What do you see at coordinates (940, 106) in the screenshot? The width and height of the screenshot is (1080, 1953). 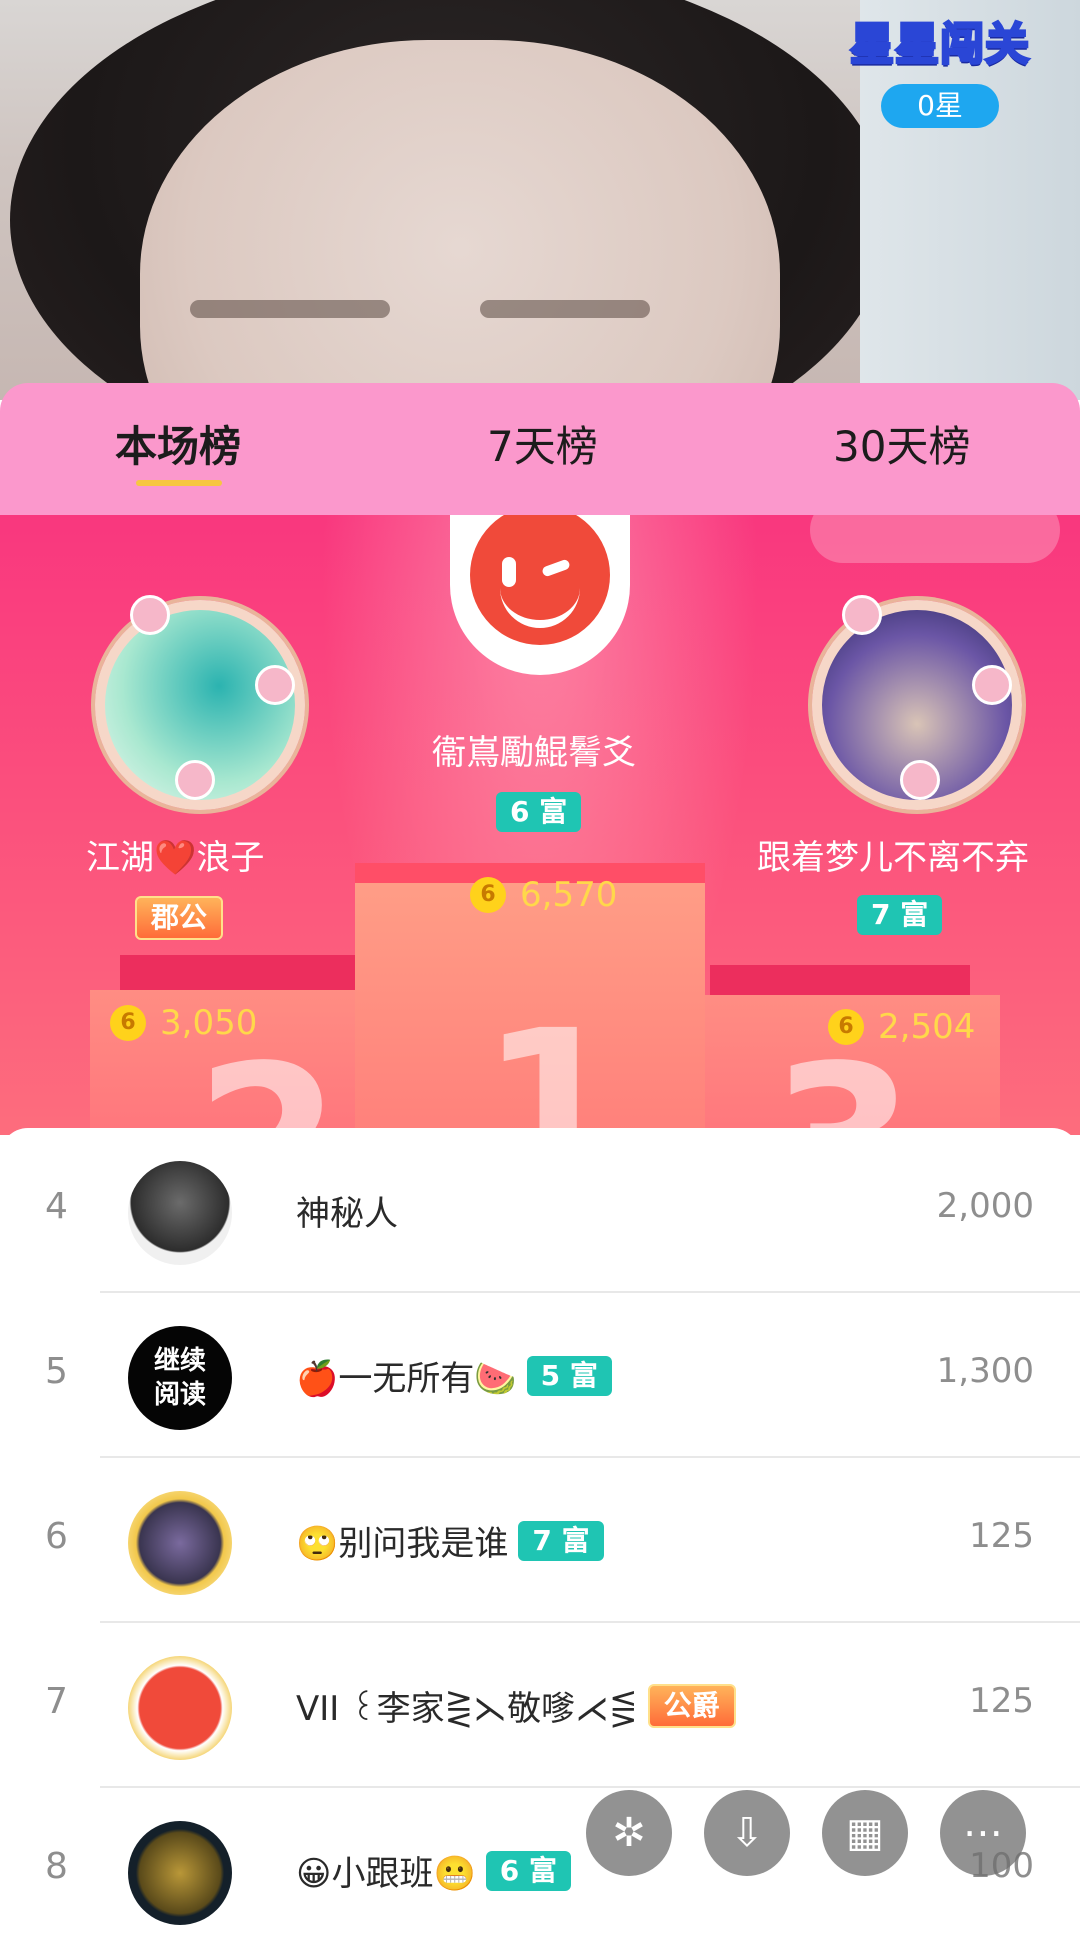 I see `star-count-pill: 0星` at bounding box center [940, 106].